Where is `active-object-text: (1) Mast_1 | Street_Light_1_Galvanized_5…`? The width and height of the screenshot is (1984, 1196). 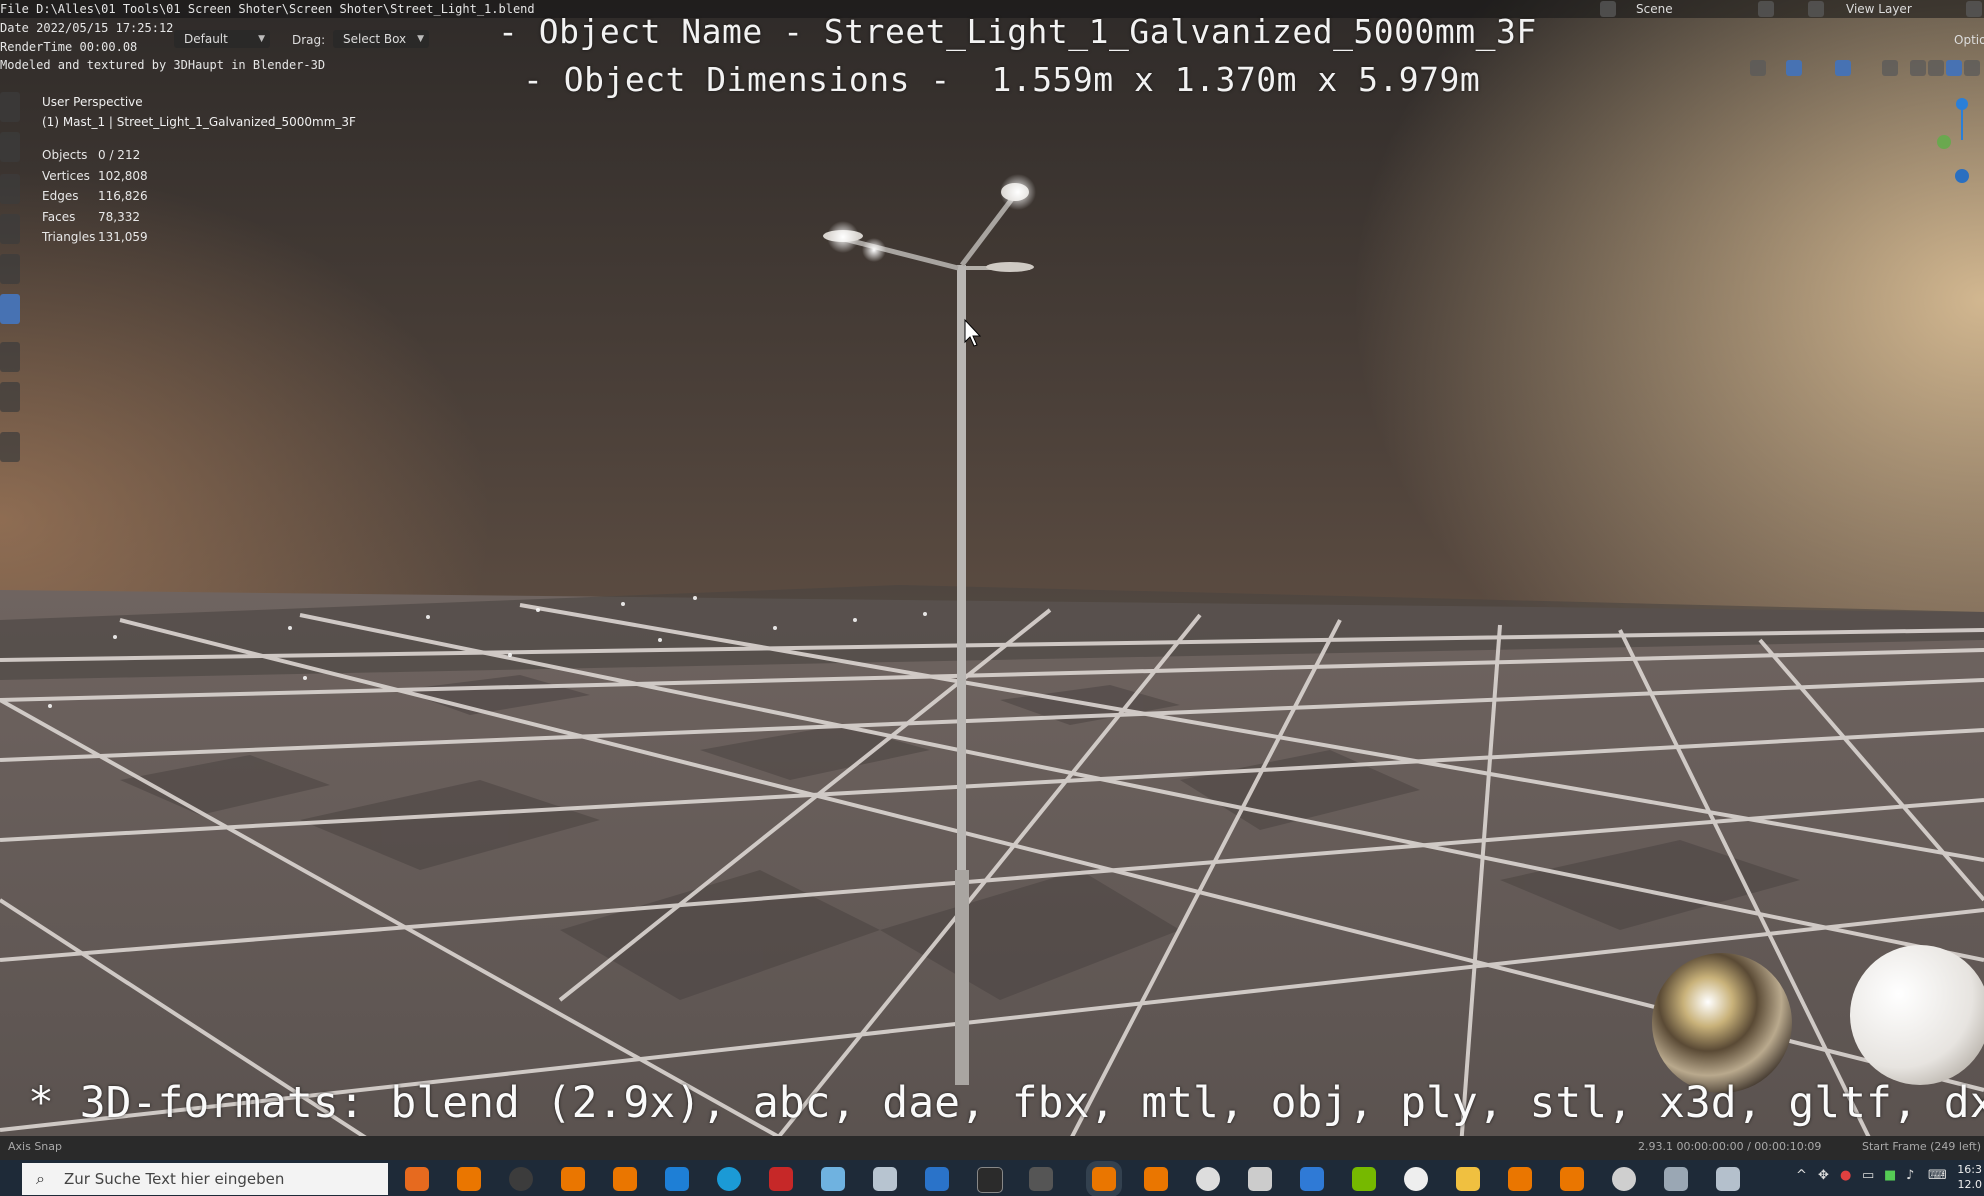 active-object-text: (1) Mast_1 | Street_Light_1_Galvanized_5… is located at coordinates (199, 122).